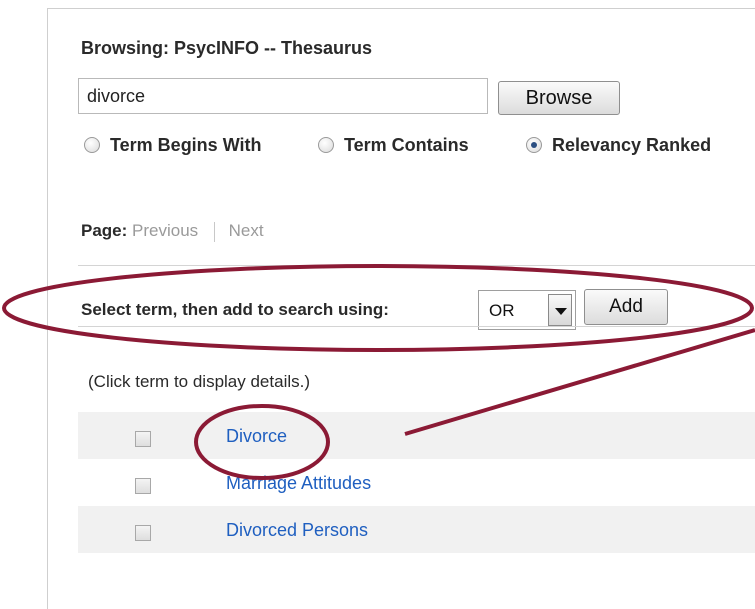  Describe the element at coordinates (92, 145) in the screenshot. I see `radio-term-begins-with` at that location.